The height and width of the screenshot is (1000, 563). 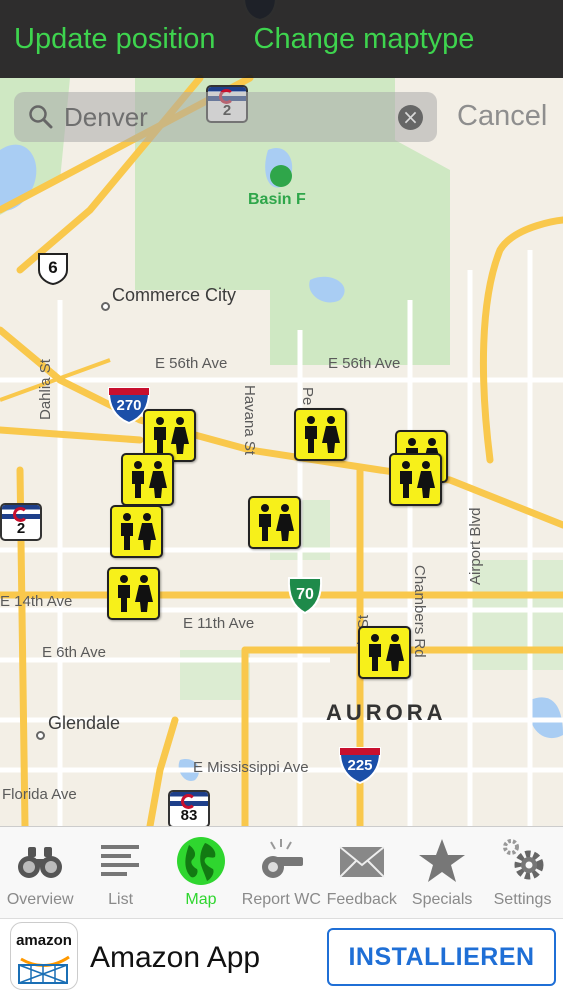 I want to click on tab-specials: Specials, so click(x=442, y=873).